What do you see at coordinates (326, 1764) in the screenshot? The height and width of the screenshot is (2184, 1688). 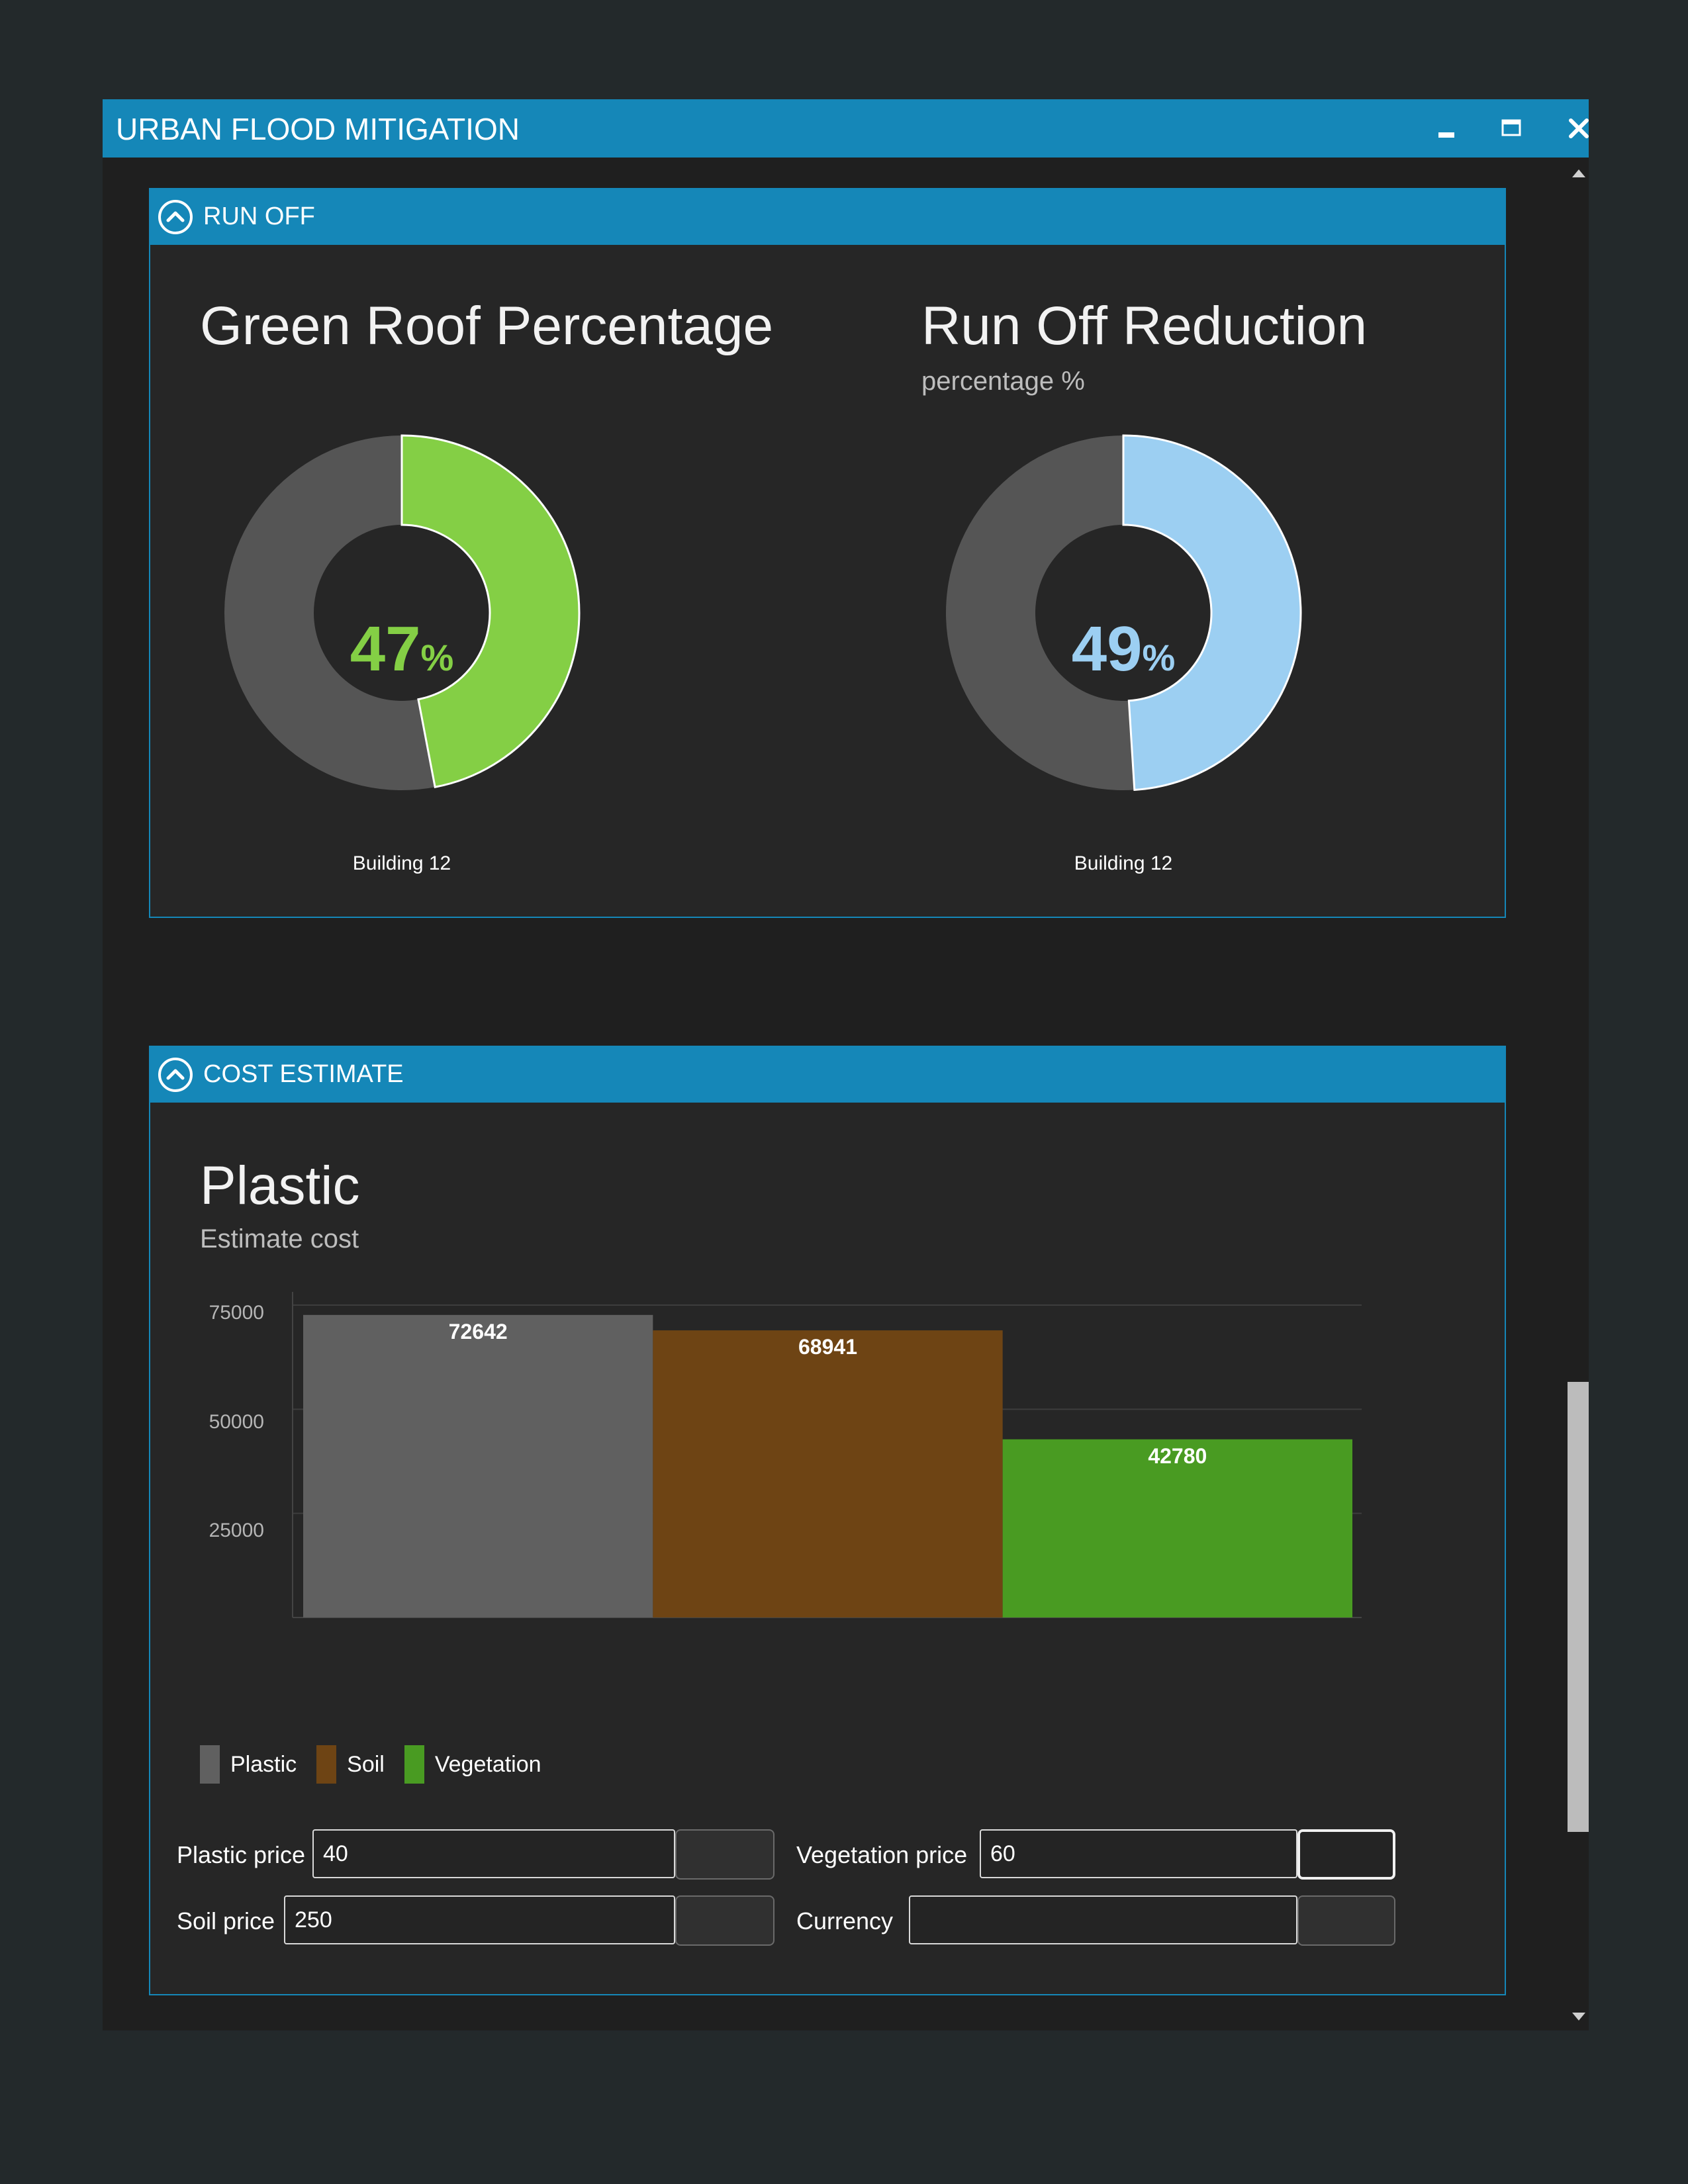 I see `legend-swatch-soil` at bounding box center [326, 1764].